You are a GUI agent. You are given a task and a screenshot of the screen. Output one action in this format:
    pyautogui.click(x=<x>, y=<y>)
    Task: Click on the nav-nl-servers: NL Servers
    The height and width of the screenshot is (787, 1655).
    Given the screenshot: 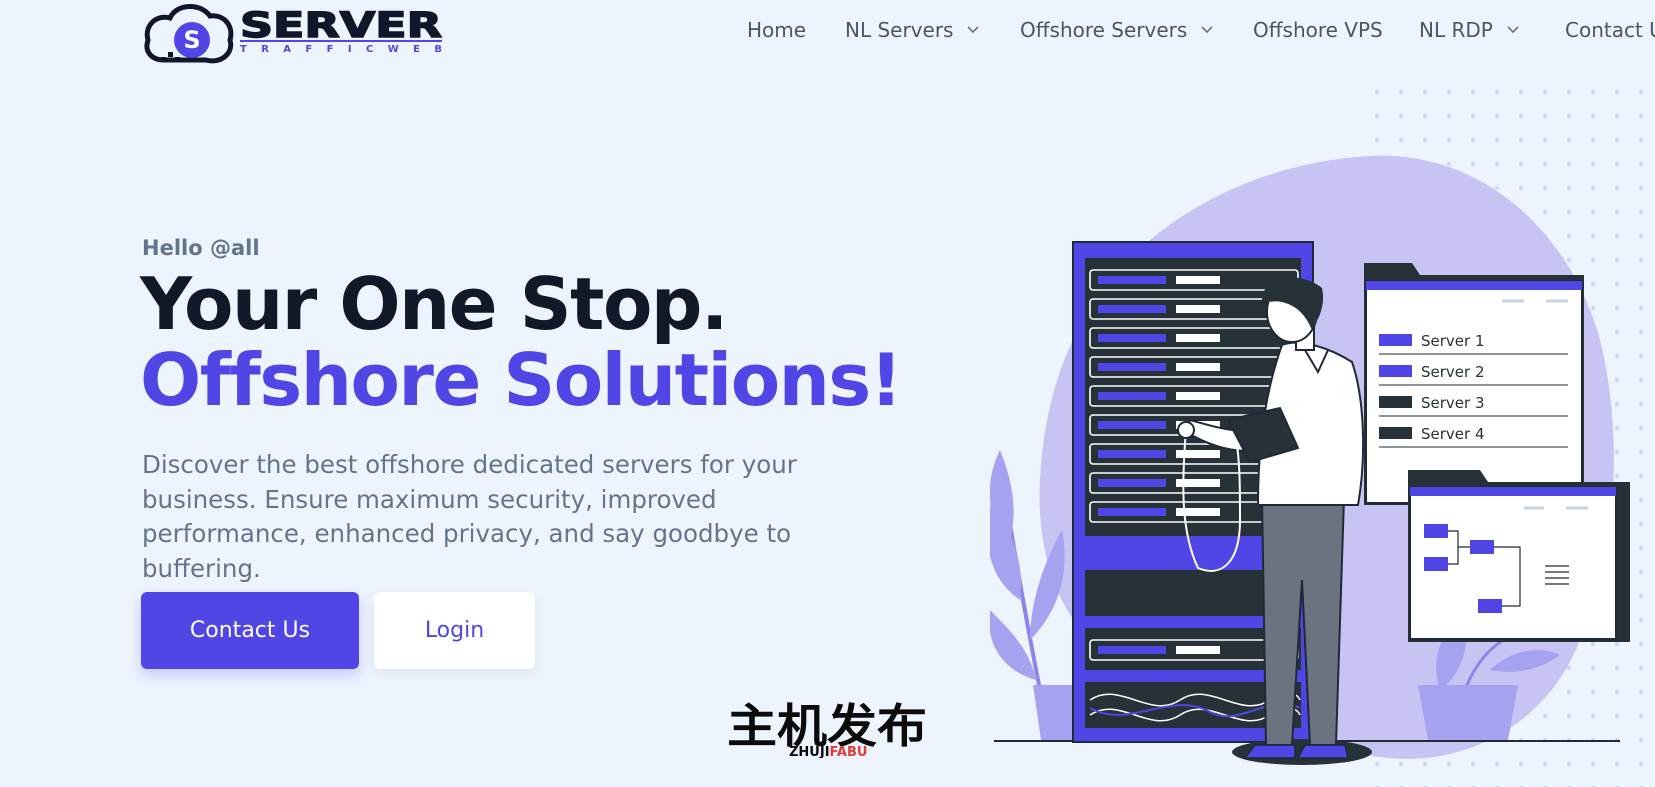 What is the action you would take?
    pyautogui.click(x=912, y=30)
    